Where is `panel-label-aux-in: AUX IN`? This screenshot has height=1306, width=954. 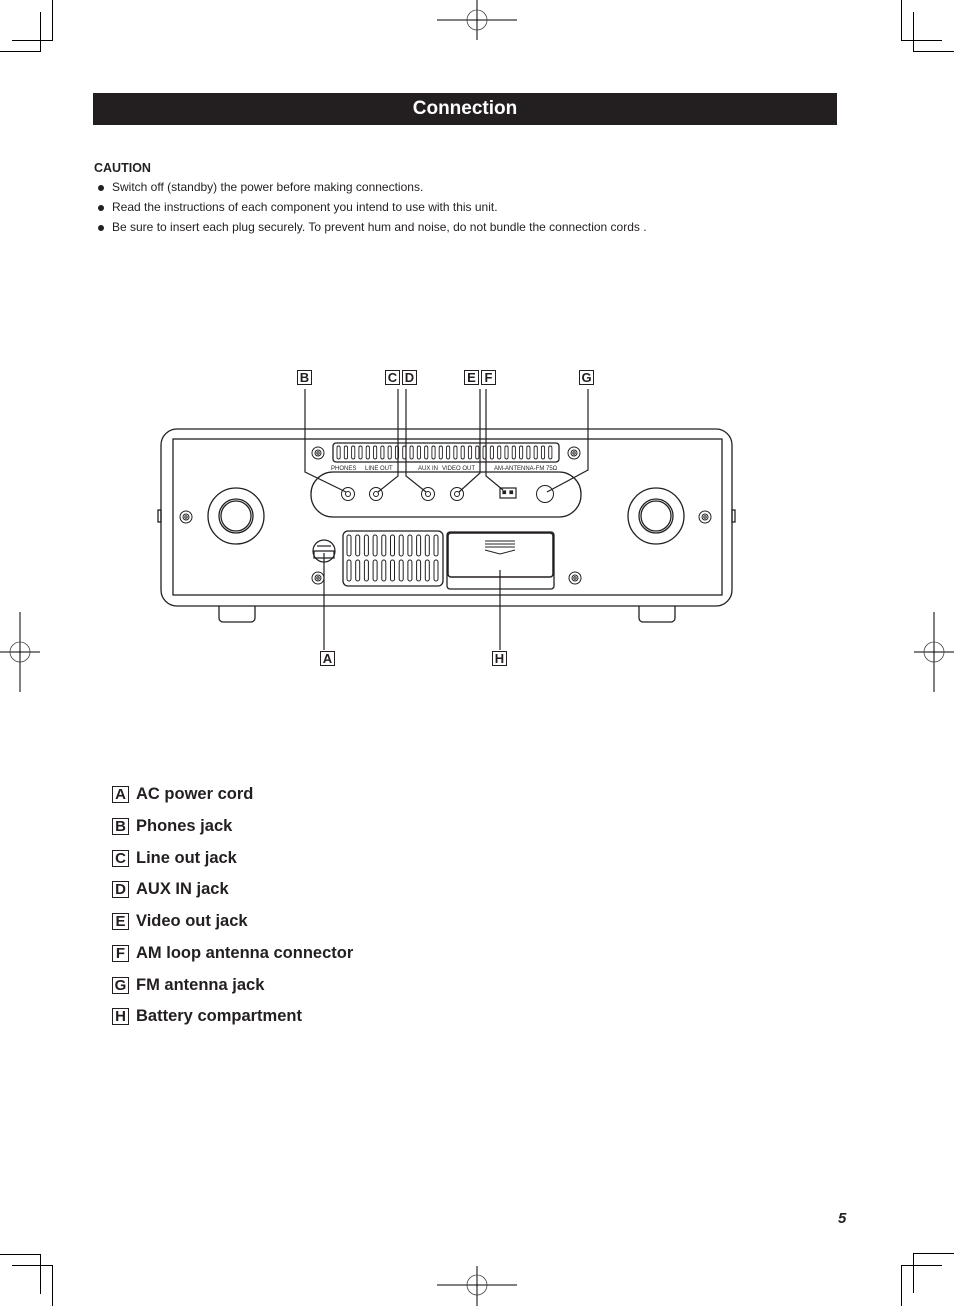 panel-label-aux-in: AUX IN is located at coordinates (428, 469).